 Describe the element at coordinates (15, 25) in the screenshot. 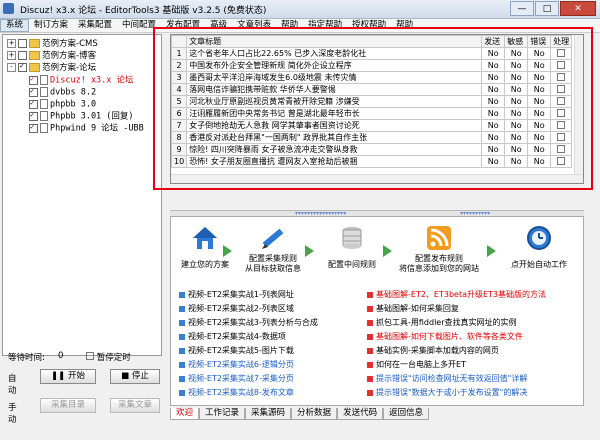

I see `menu-item-system: 系统` at that location.